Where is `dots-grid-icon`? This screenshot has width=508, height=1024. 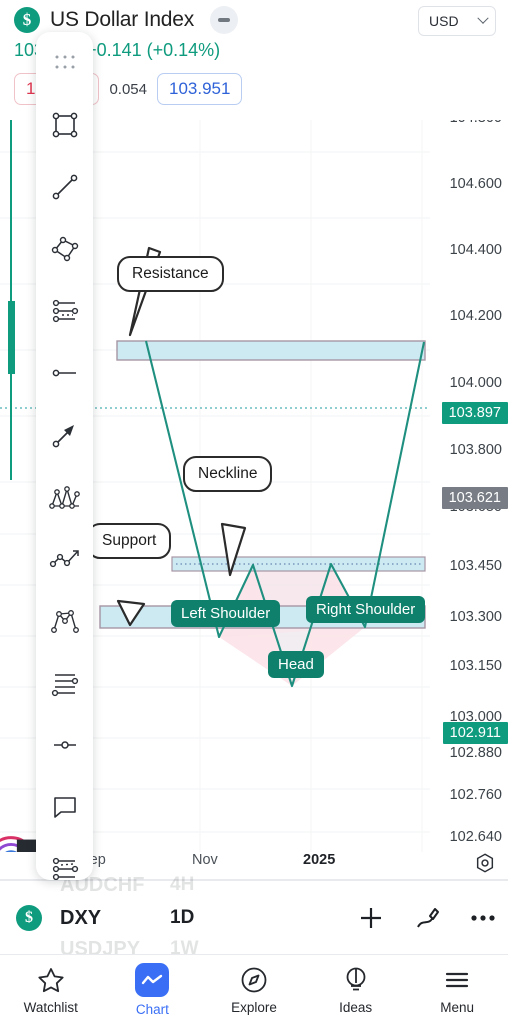 dots-grid-icon is located at coordinates (64, 62).